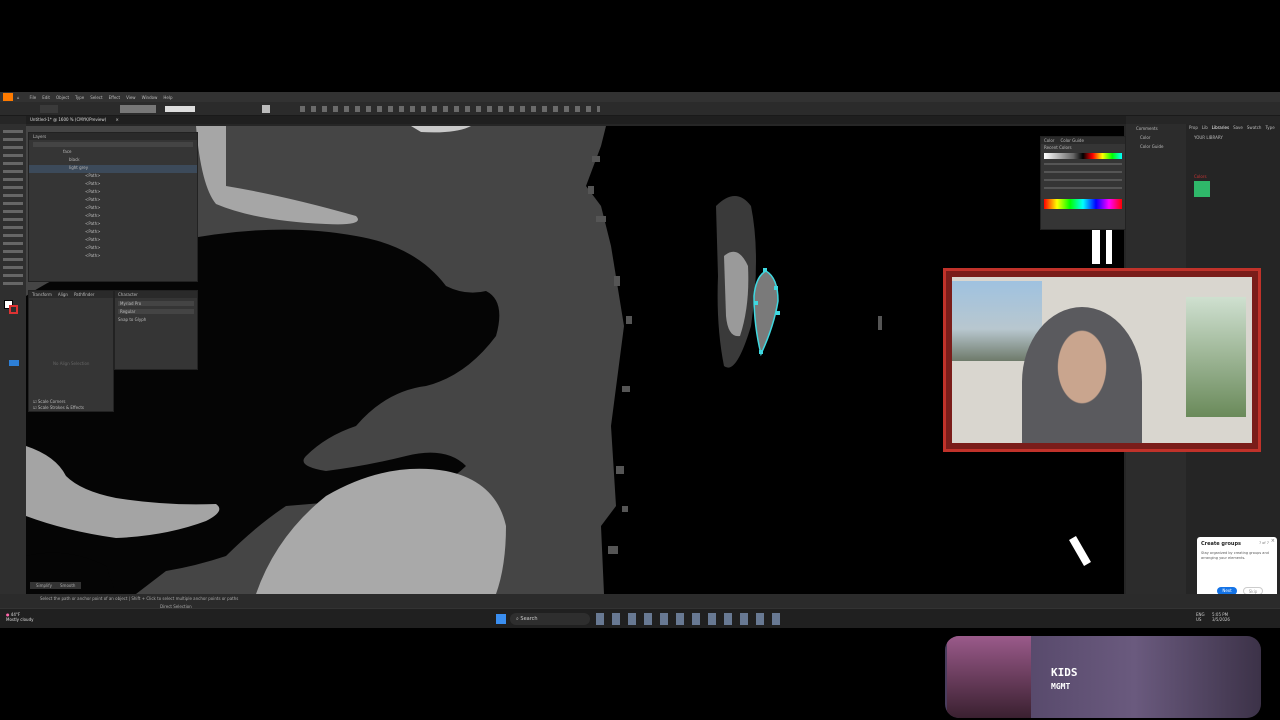  I want to click on tab-character: Character, so click(156, 294).